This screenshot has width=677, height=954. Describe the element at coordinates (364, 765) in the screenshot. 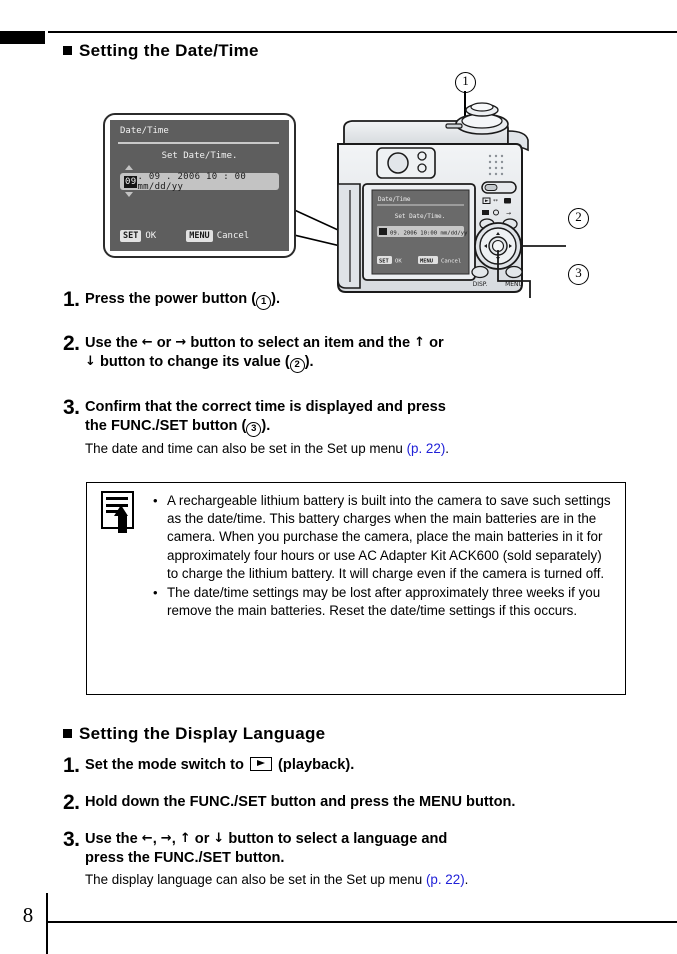

I see `step-text: Set the mode switch to (playback).` at that location.